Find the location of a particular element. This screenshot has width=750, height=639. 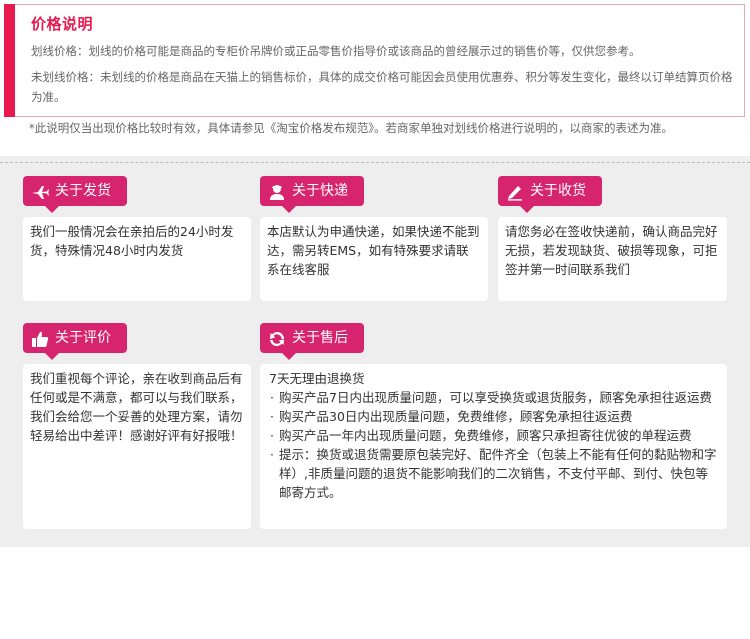

aftersale-line: 7天无理由退换货 is located at coordinates (317, 378).